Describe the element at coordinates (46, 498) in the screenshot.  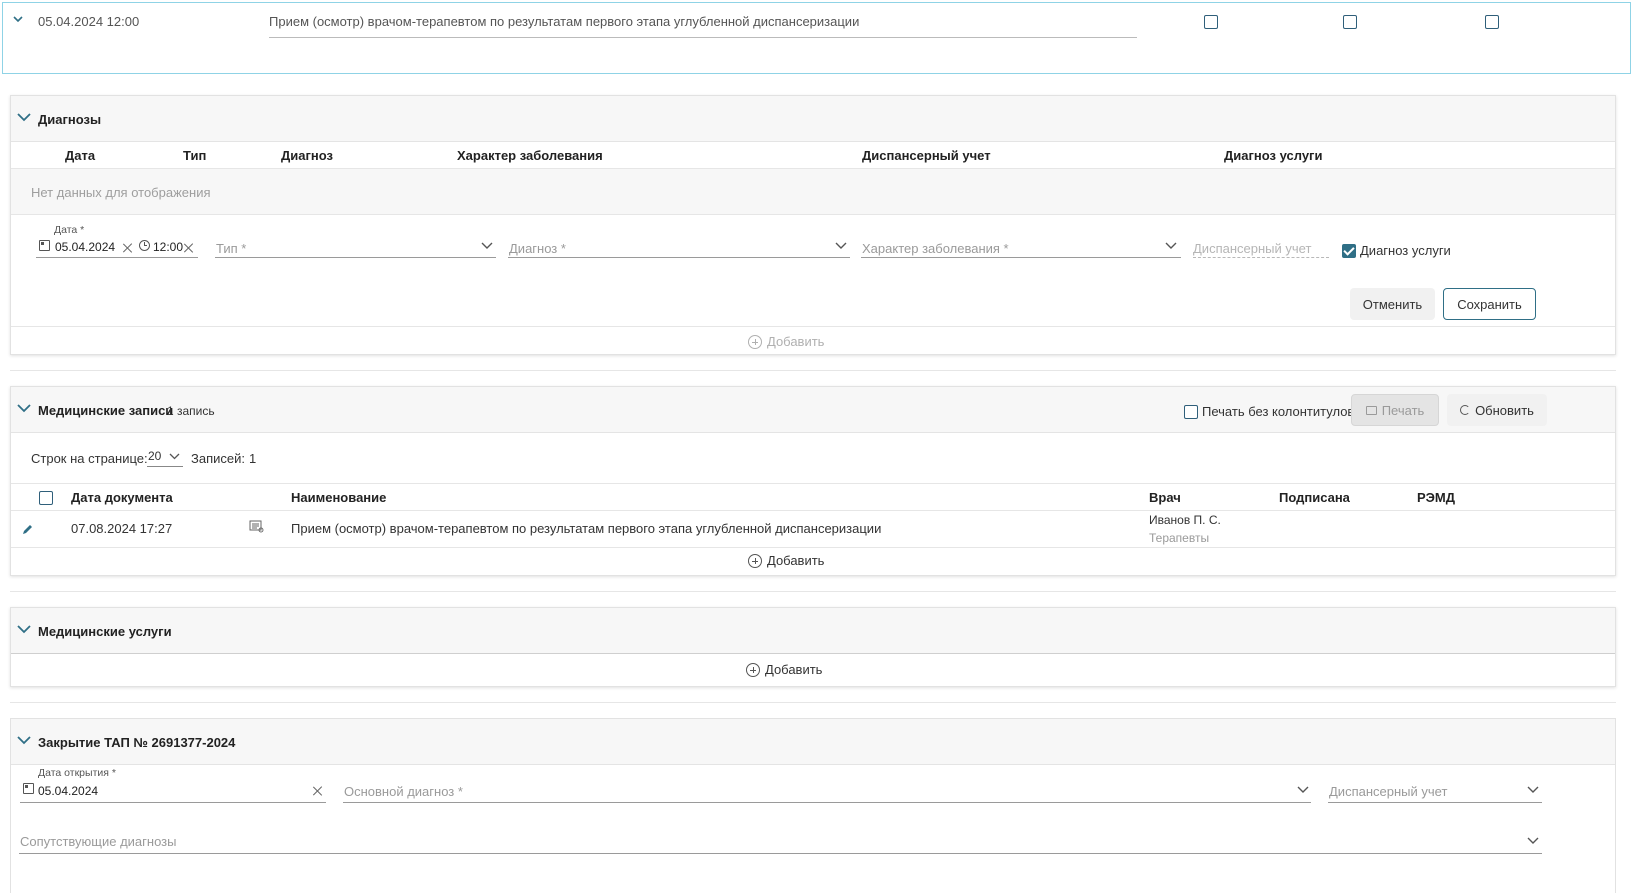
I see `select-all-checkbox` at that location.